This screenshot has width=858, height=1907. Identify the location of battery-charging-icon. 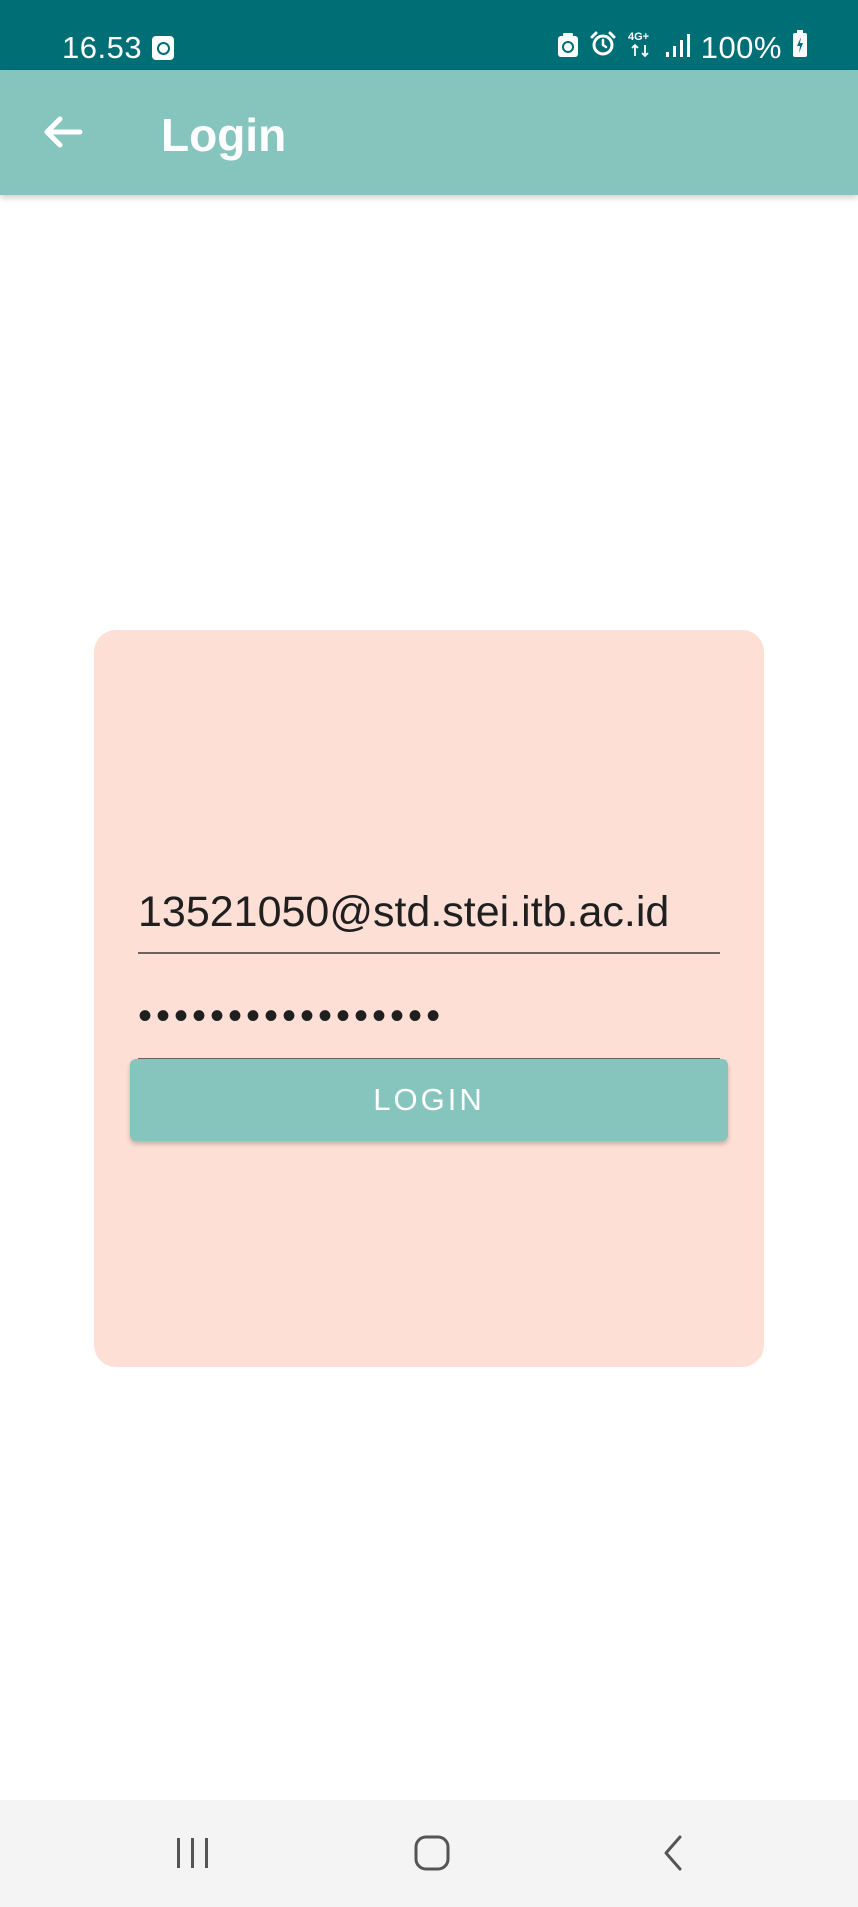
(800, 48).